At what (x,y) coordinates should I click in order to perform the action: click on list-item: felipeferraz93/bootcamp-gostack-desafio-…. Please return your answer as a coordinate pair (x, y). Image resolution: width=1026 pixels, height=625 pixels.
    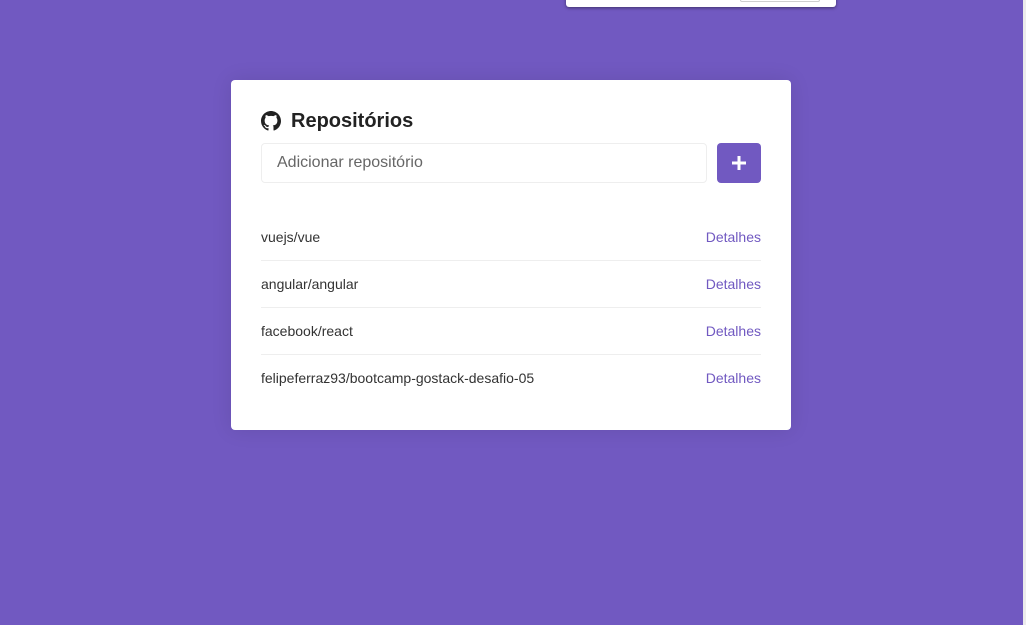
    Looking at the image, I should click on (511, 377).